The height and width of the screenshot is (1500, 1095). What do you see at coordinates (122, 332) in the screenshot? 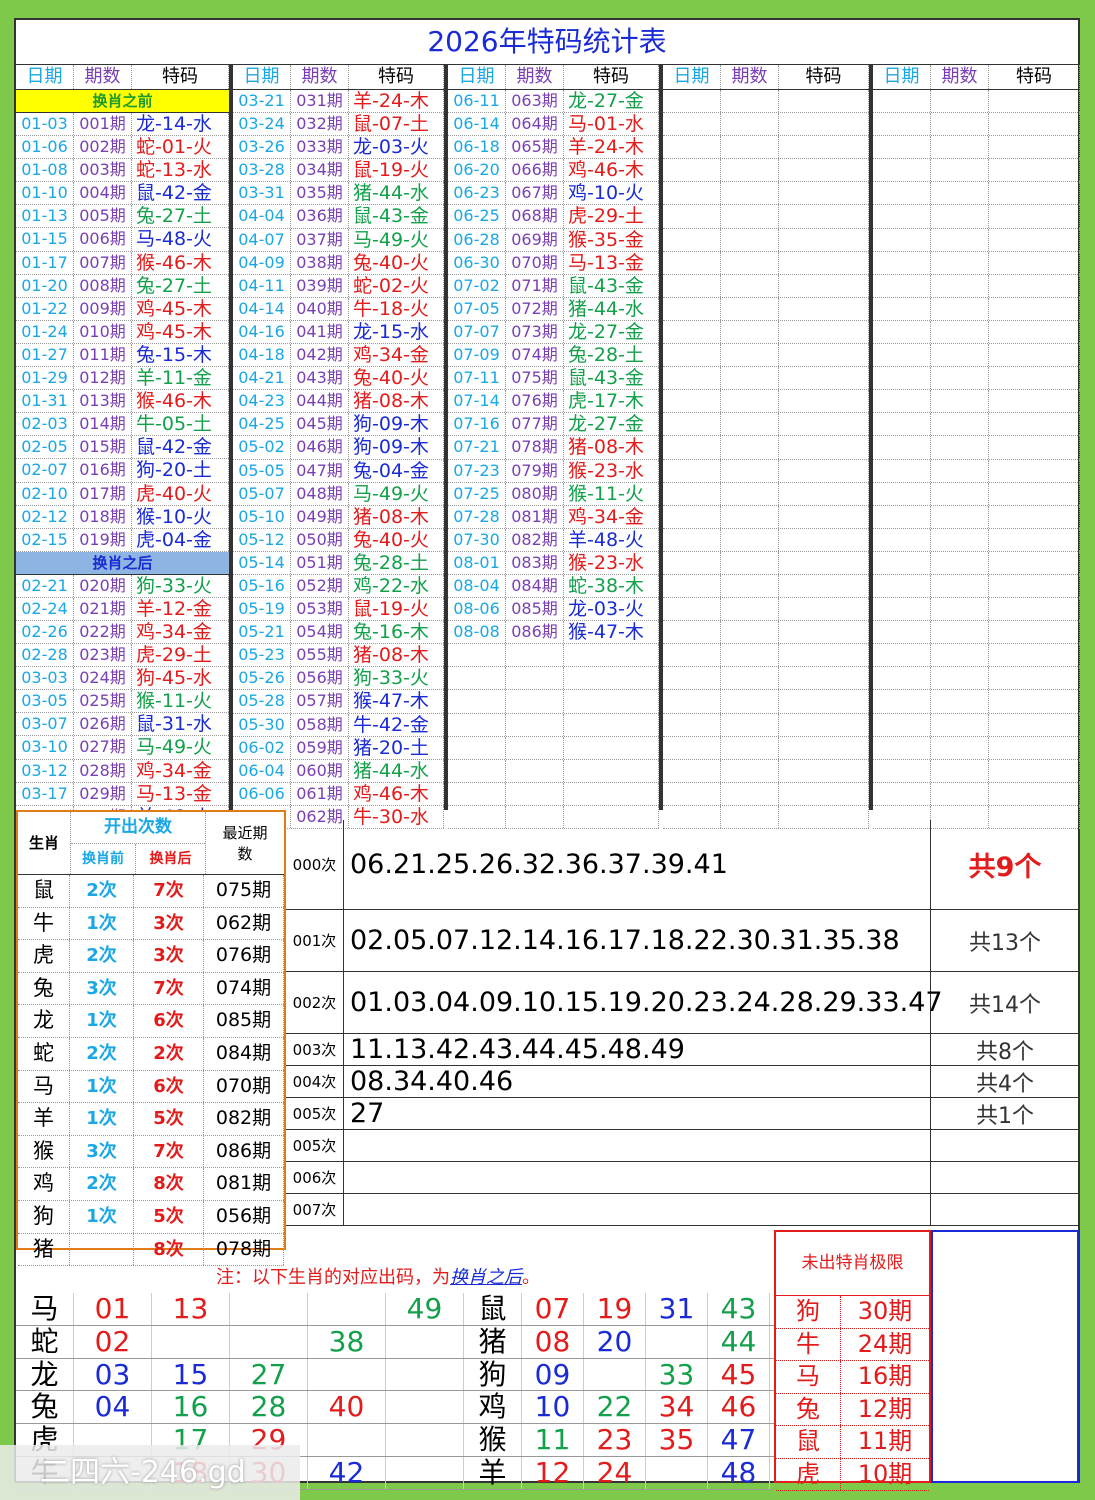
I see `table-row: 01-24 010期 鸡-45-木` at bounding box center [122, 332].